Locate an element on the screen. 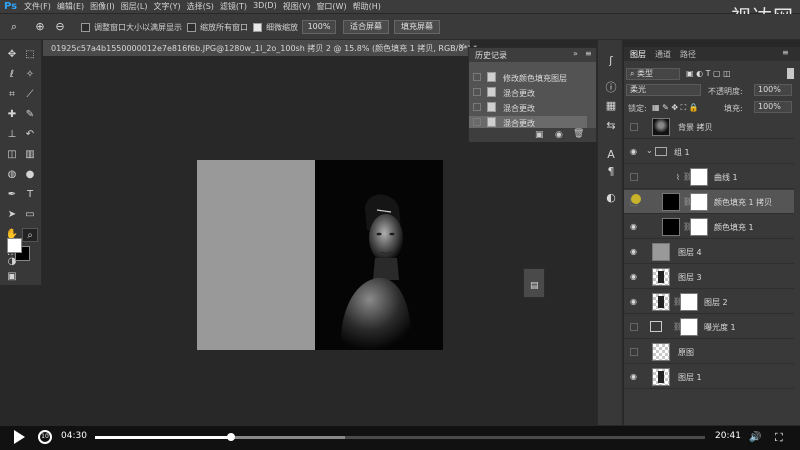 This screenshot has height=450, width=800. collapse-icon: » is located at coordinates (575, 53).